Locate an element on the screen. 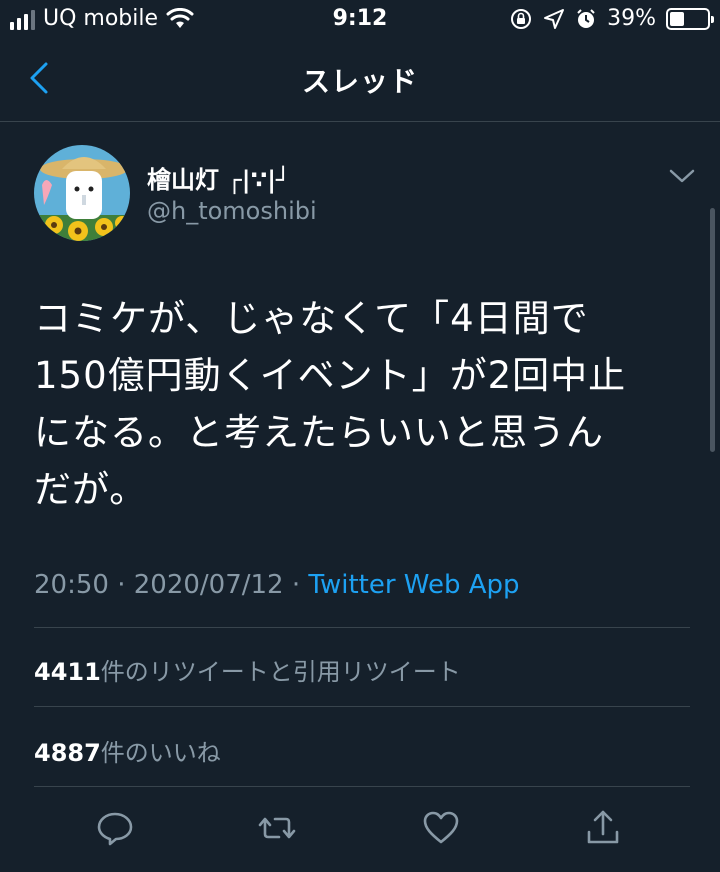  share-button is located at coordinates (603, 828).